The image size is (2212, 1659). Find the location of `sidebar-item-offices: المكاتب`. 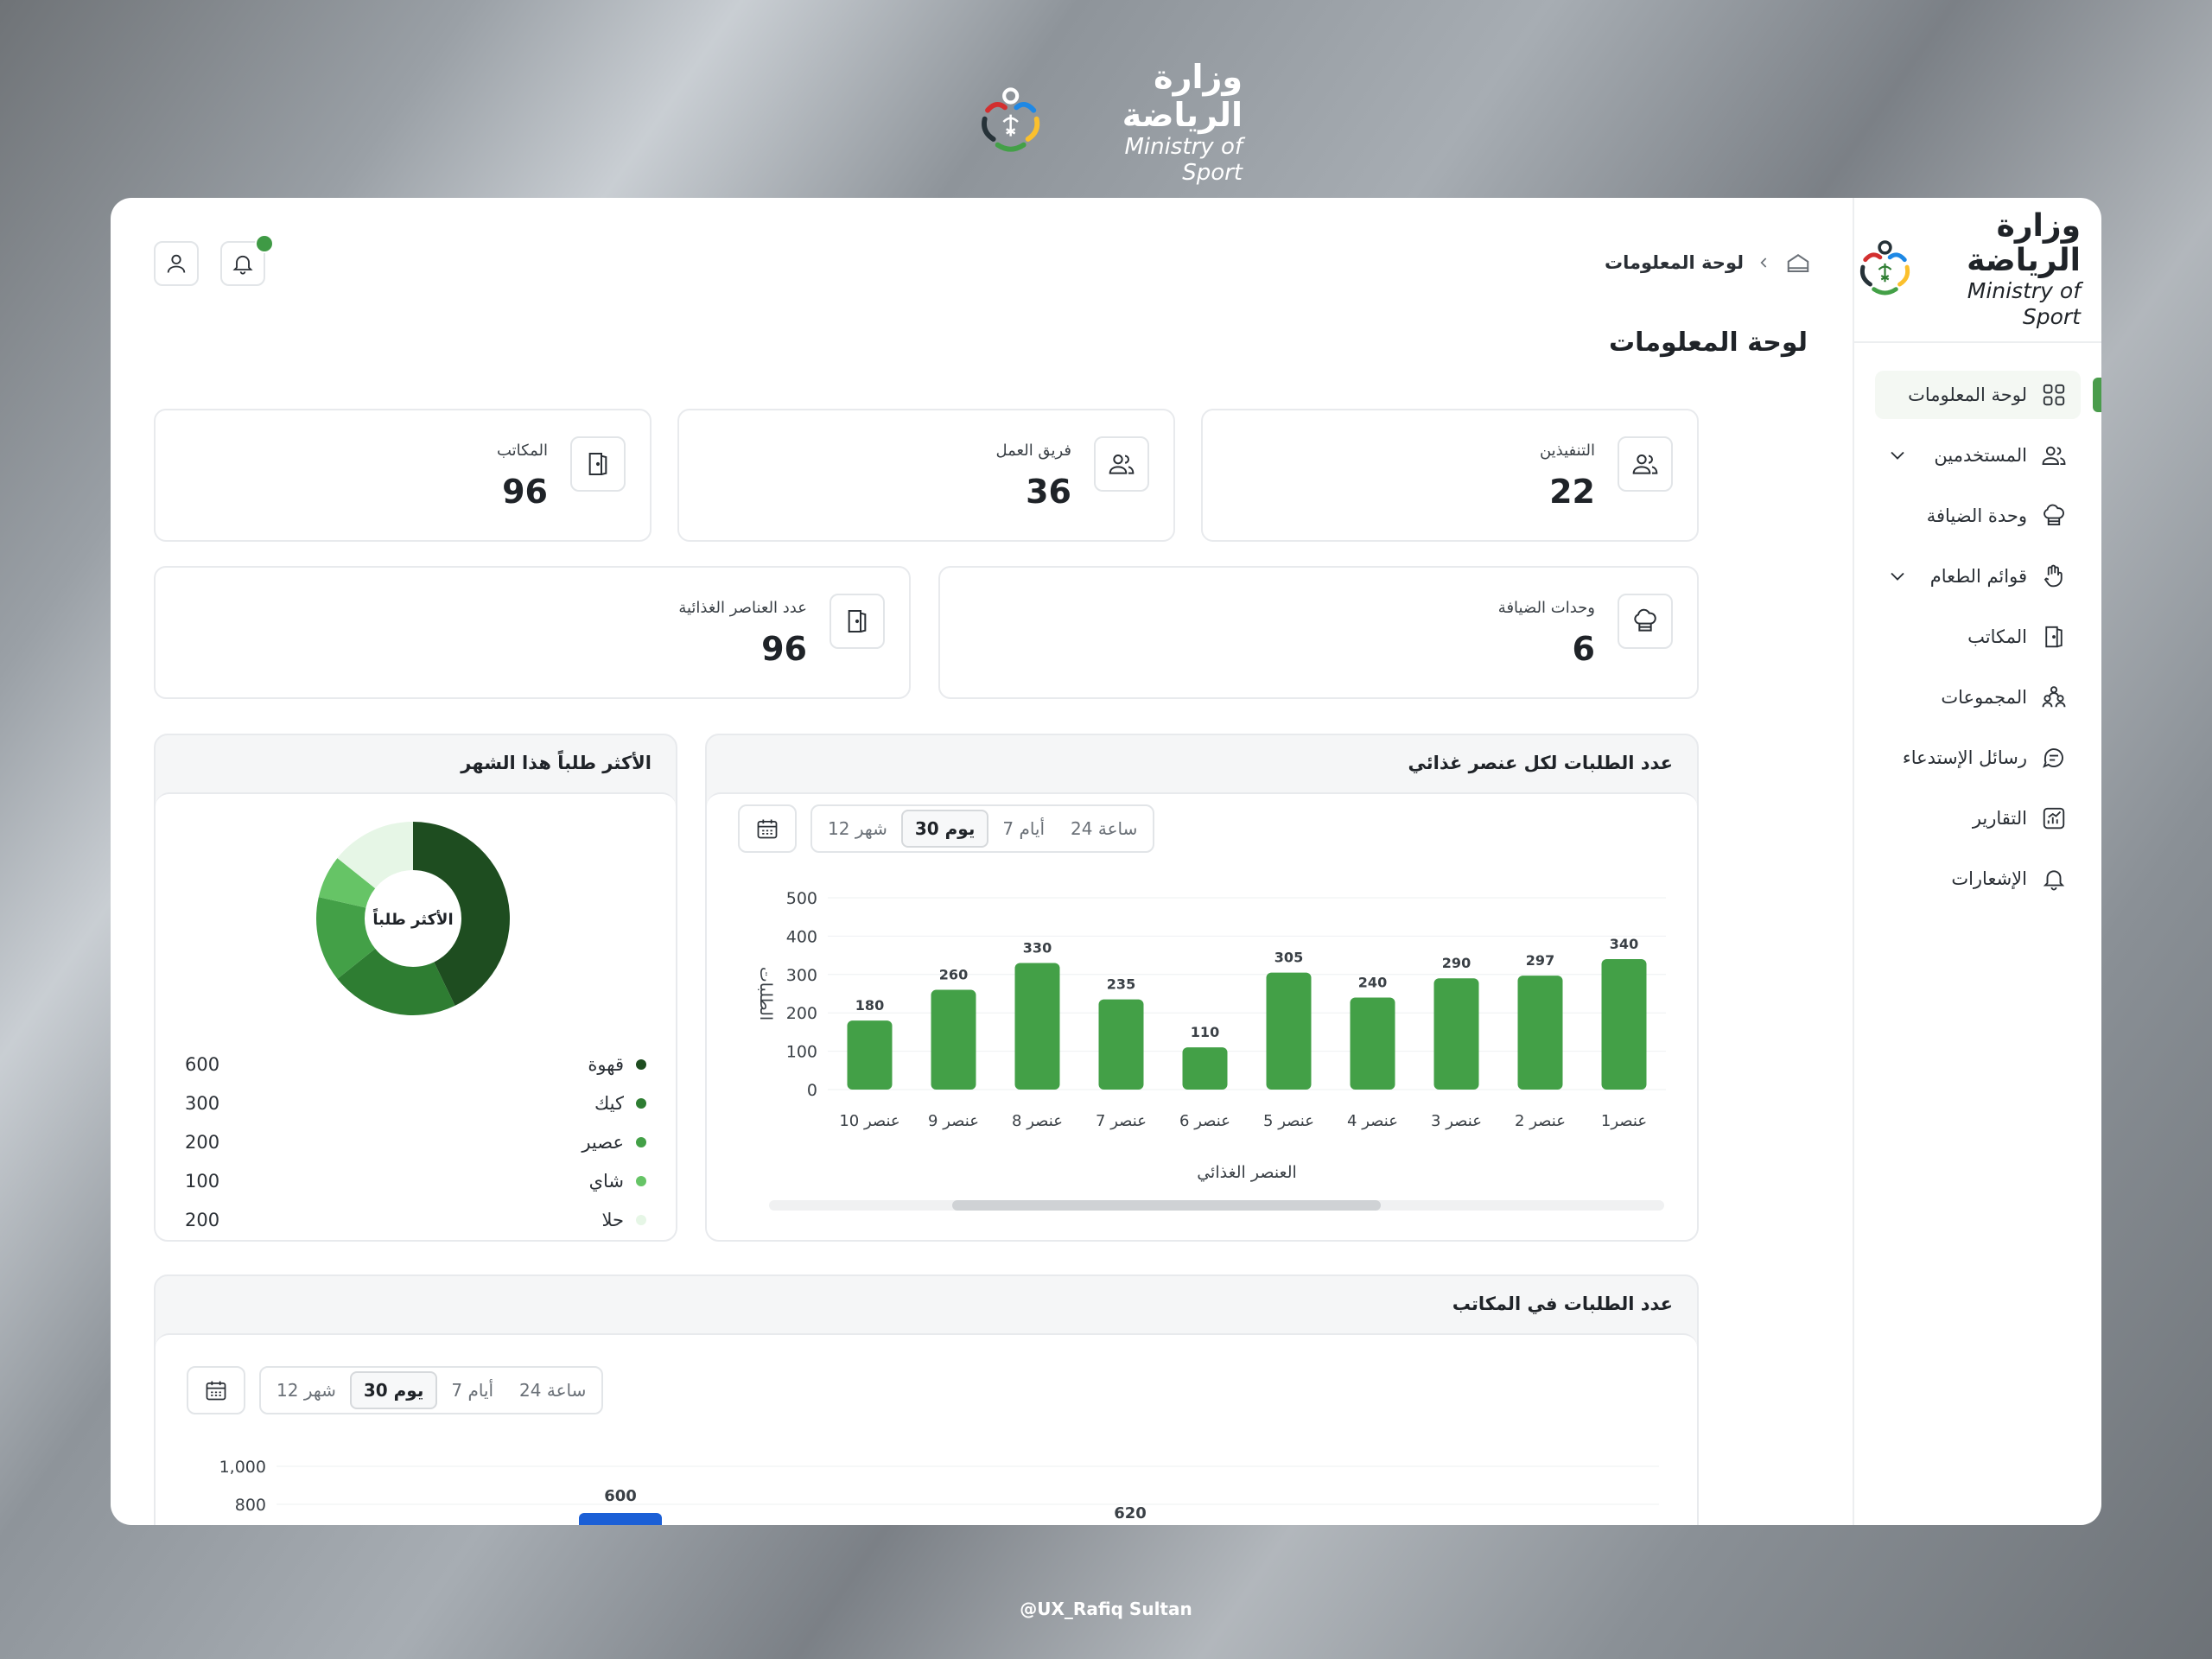

sidebar-item-offices: المكاتب is located at coordinates (1978, 637).